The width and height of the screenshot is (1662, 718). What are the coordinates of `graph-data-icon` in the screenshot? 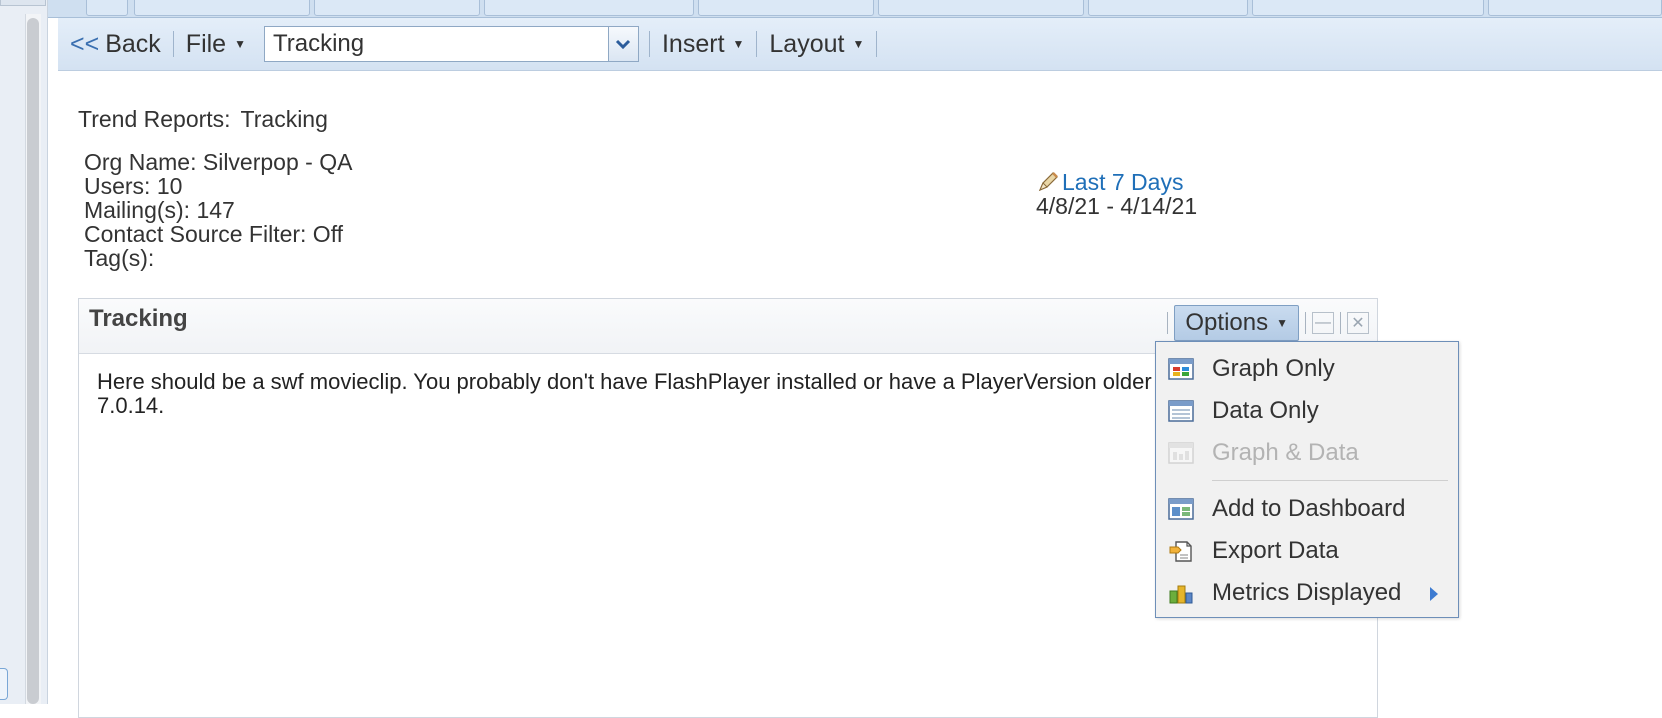 It's located at (1181, 453).